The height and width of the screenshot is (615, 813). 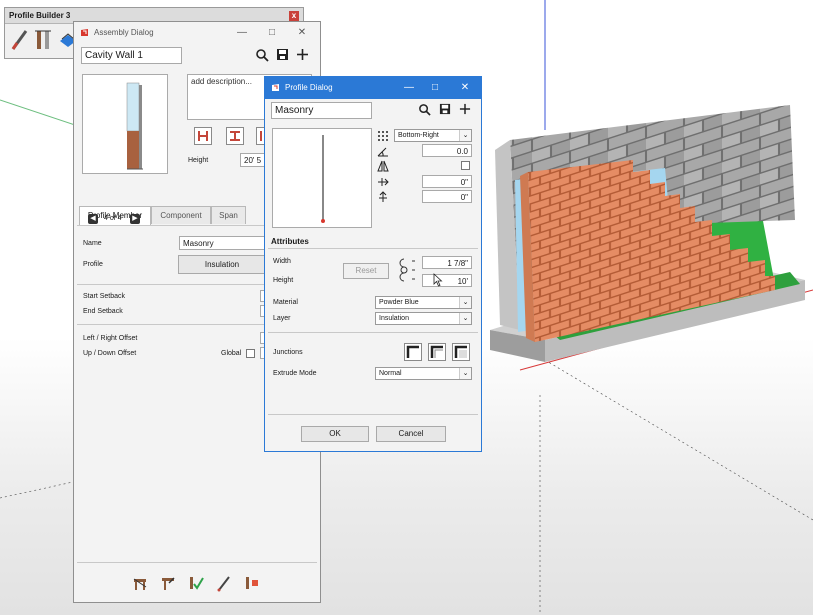 What do you see at coordinates (447, 181) in the screenshot?
I see `offset-x-input: 0"` at bounding box center [447, 181].